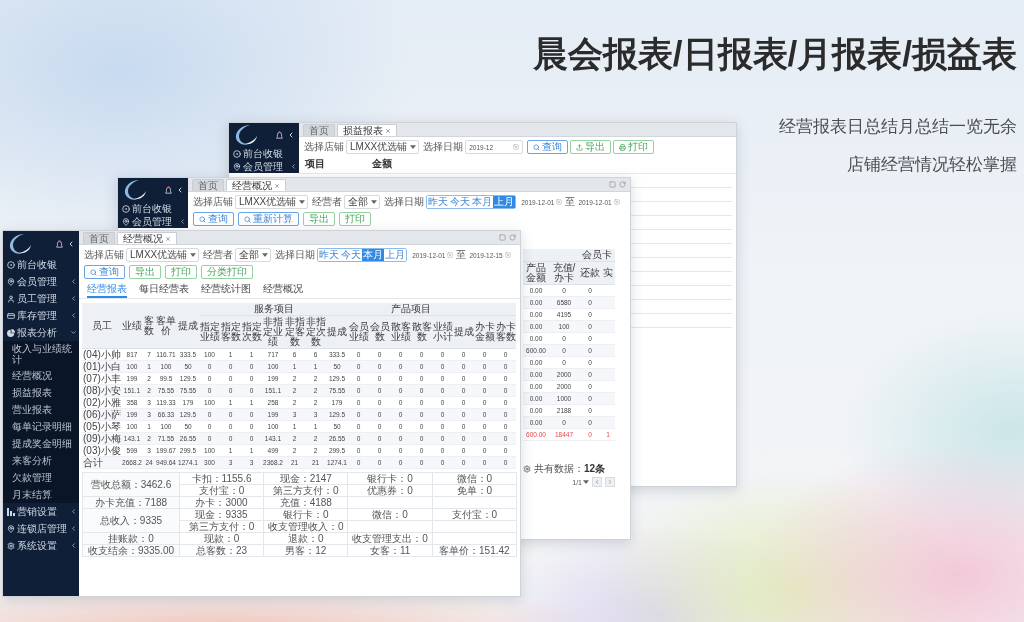 The height and width of the screenshot is (622, 1024). I want to click on filter-label: 经营者, so click(218, 255).